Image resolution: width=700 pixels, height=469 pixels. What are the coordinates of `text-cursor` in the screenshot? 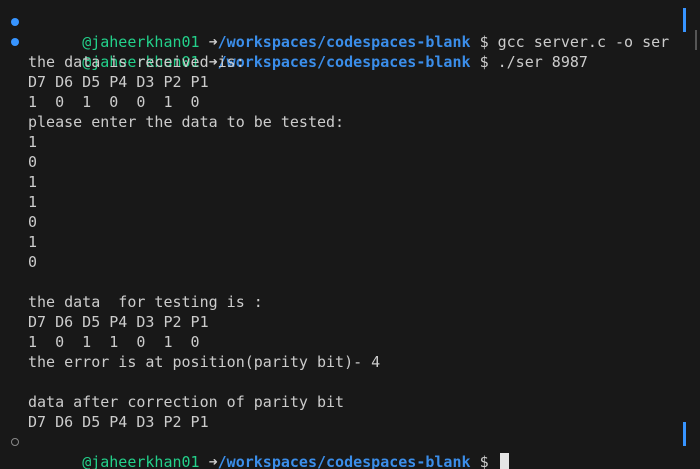 It's located at (504, 461).